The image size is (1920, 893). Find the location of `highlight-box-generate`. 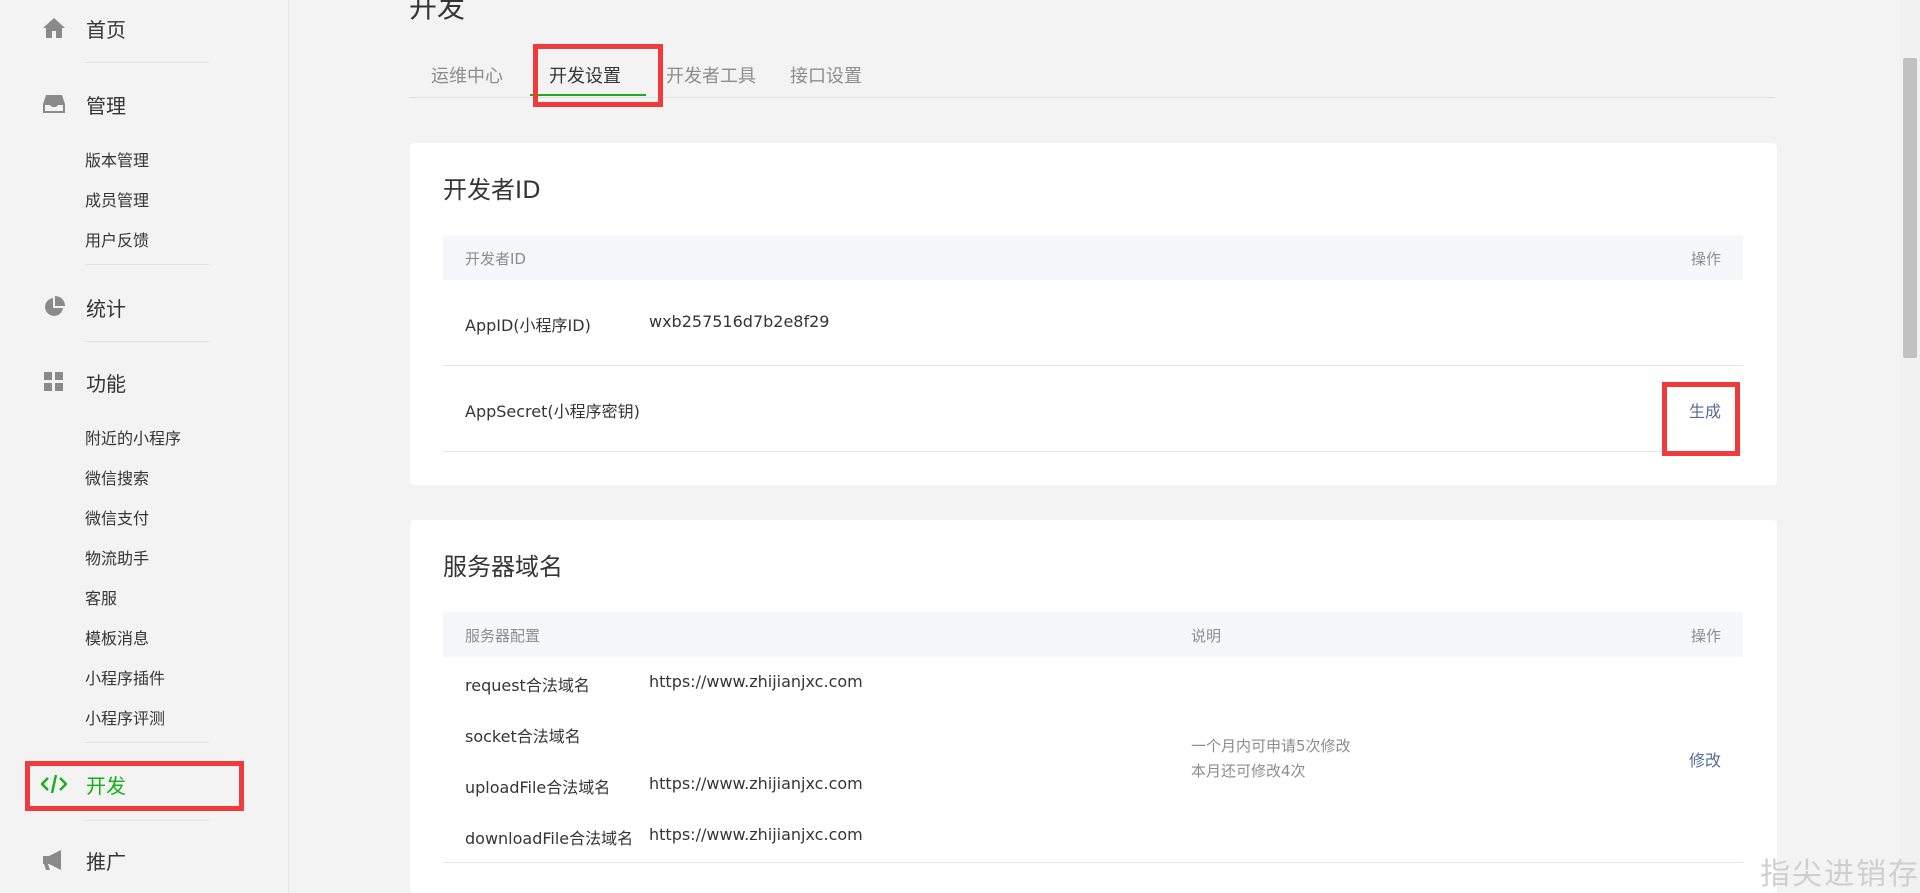

highlight-box-generate is located at coordinates (1701, 419).